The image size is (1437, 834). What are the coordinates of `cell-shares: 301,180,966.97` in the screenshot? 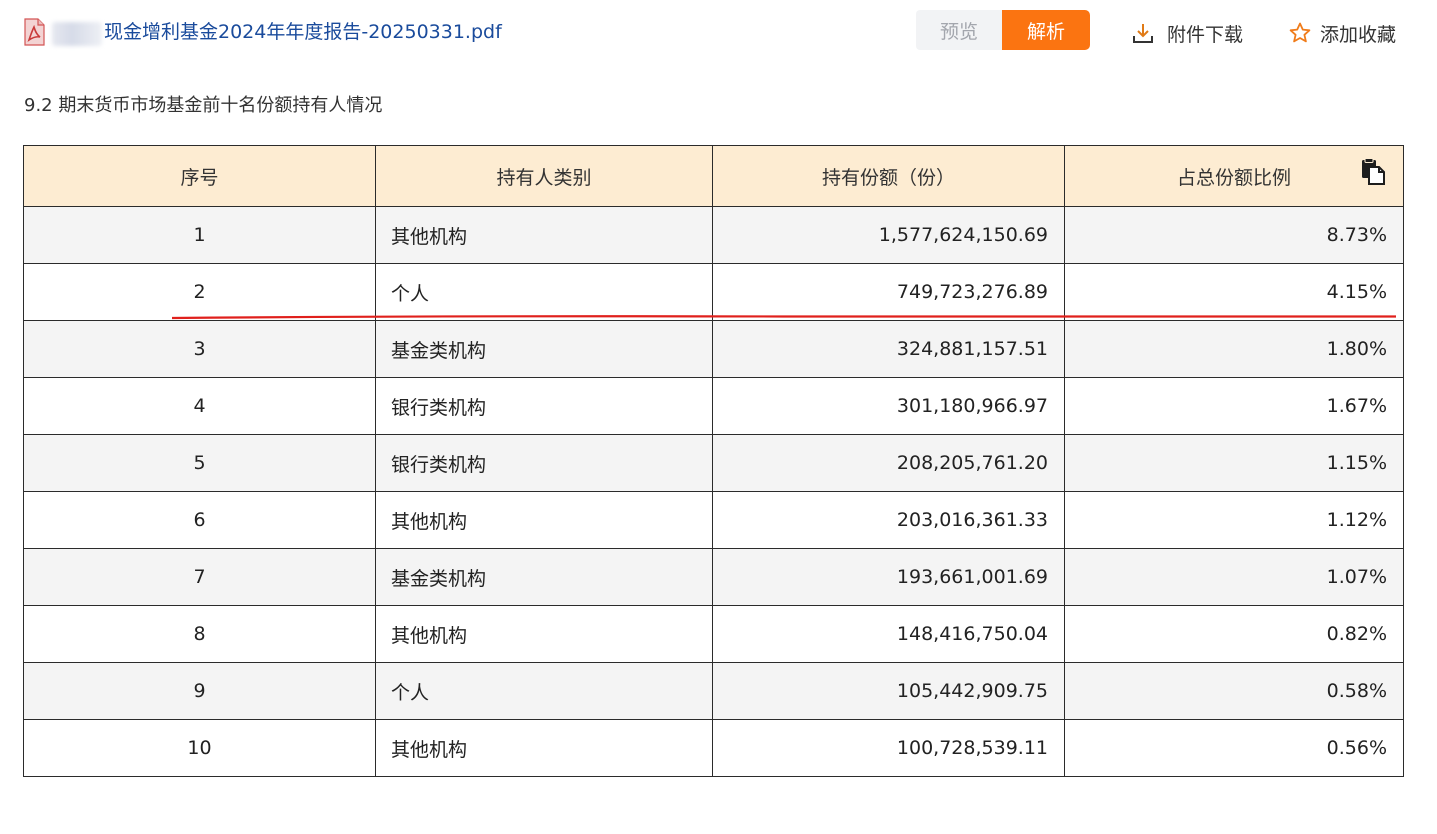 It's located at (888, 406).